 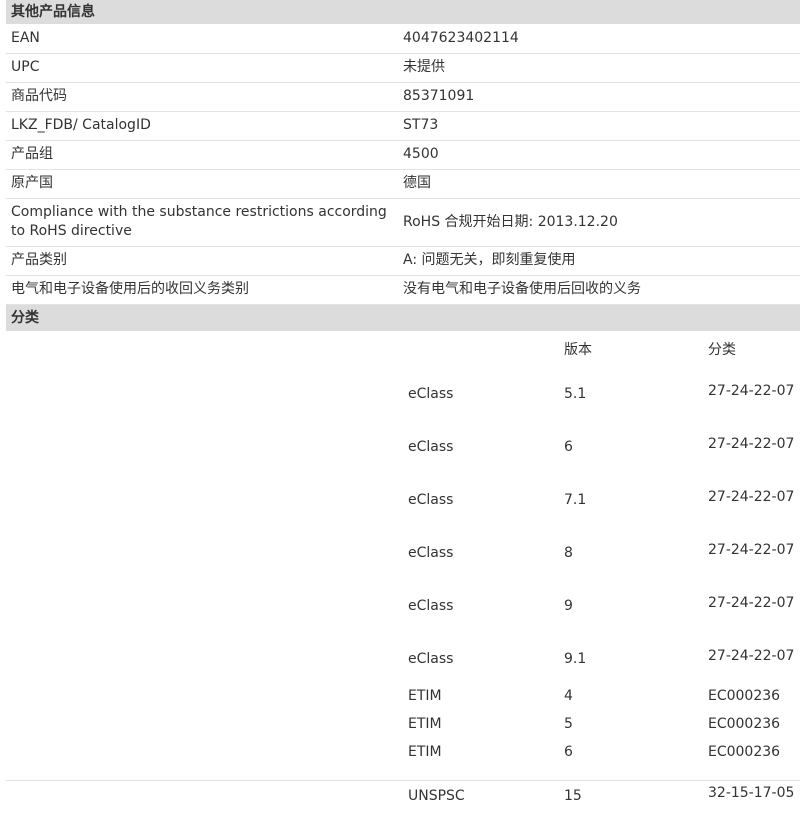 What do you see at coordinates (604, 656) in the screenshot?
I see `table-row: eClass 9.1 27-24-22-07` at bounding box center [604, 656].